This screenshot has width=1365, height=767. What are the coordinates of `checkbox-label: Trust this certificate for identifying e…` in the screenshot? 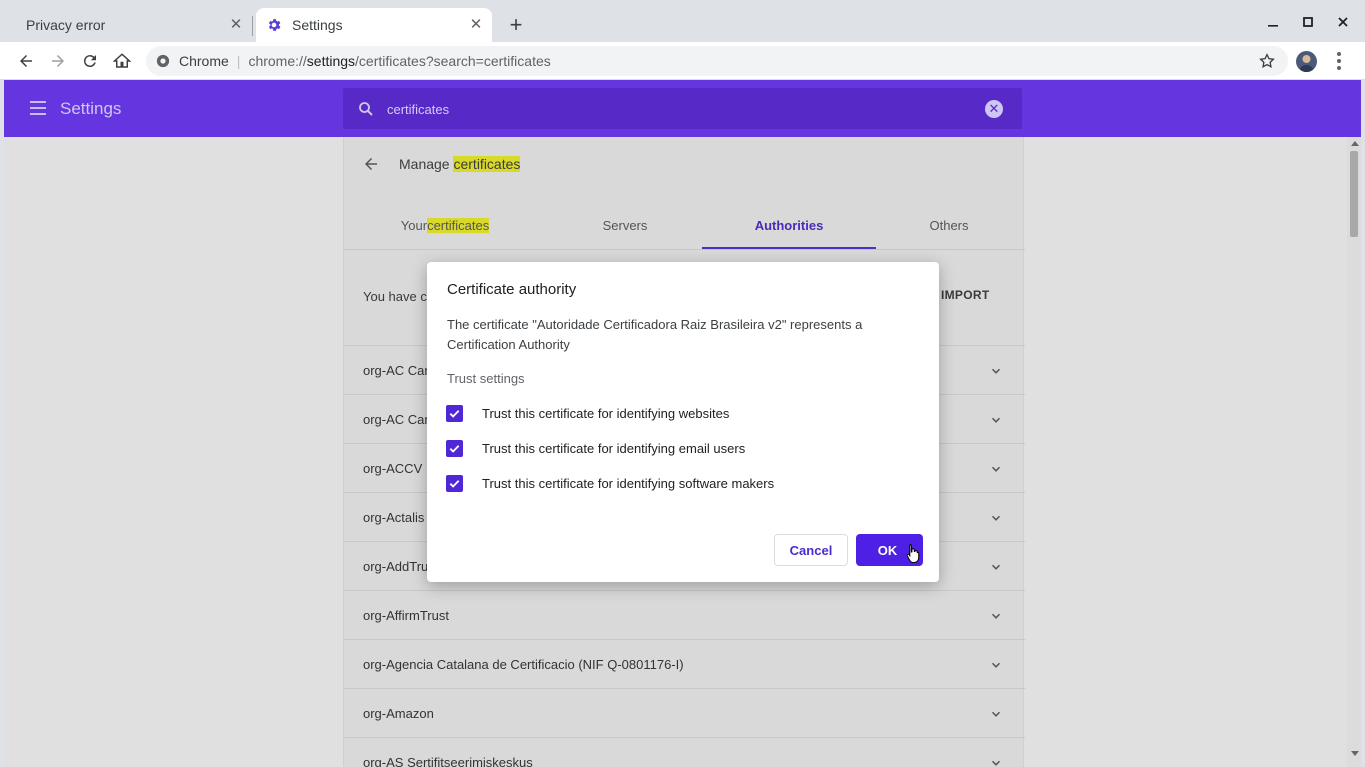 It's located at (614, 448).